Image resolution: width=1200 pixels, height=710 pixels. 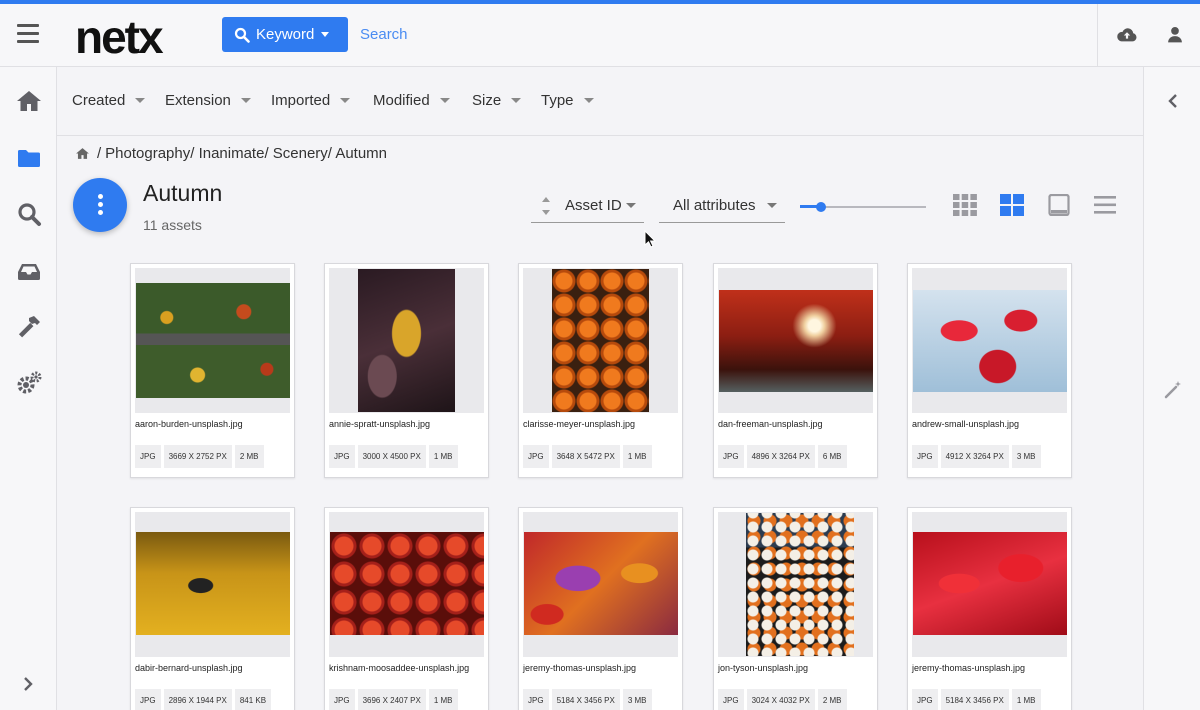 What do you see at coordinates (246, 153) in the screenshot?
I see `breadcrumb-path: Photography/ Inanimate/ Scenery/ Autumn` at bounding box center [246, 153].